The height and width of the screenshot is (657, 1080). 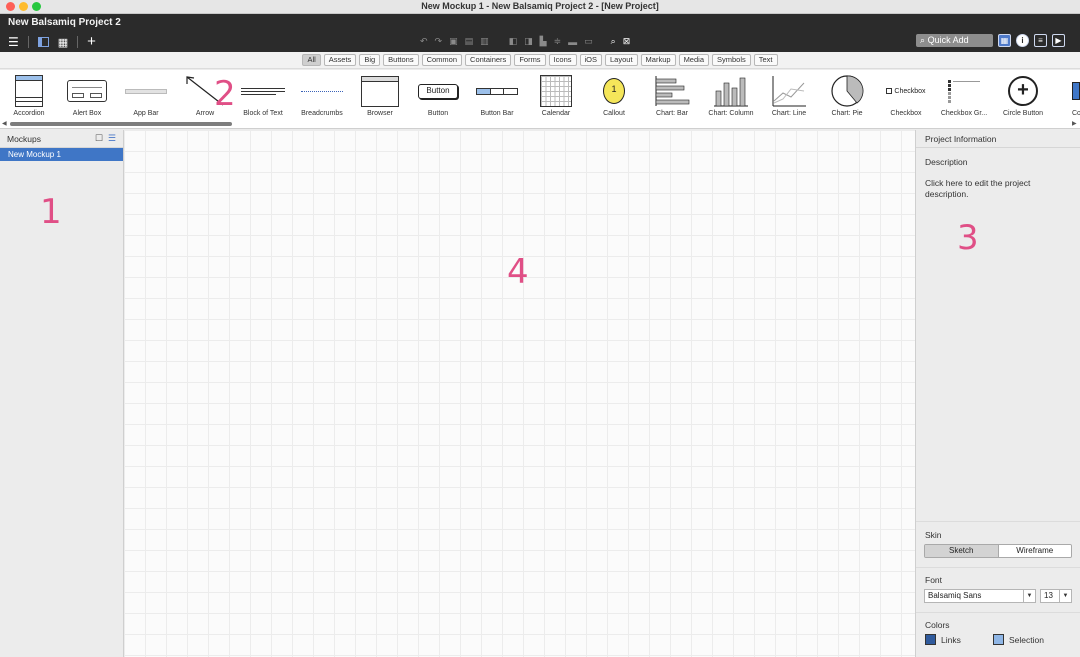 What do you see at coordinates (112, 138) in the screenshot?
I see `list-view-icon: ☰` at bounding box center [112, 138].